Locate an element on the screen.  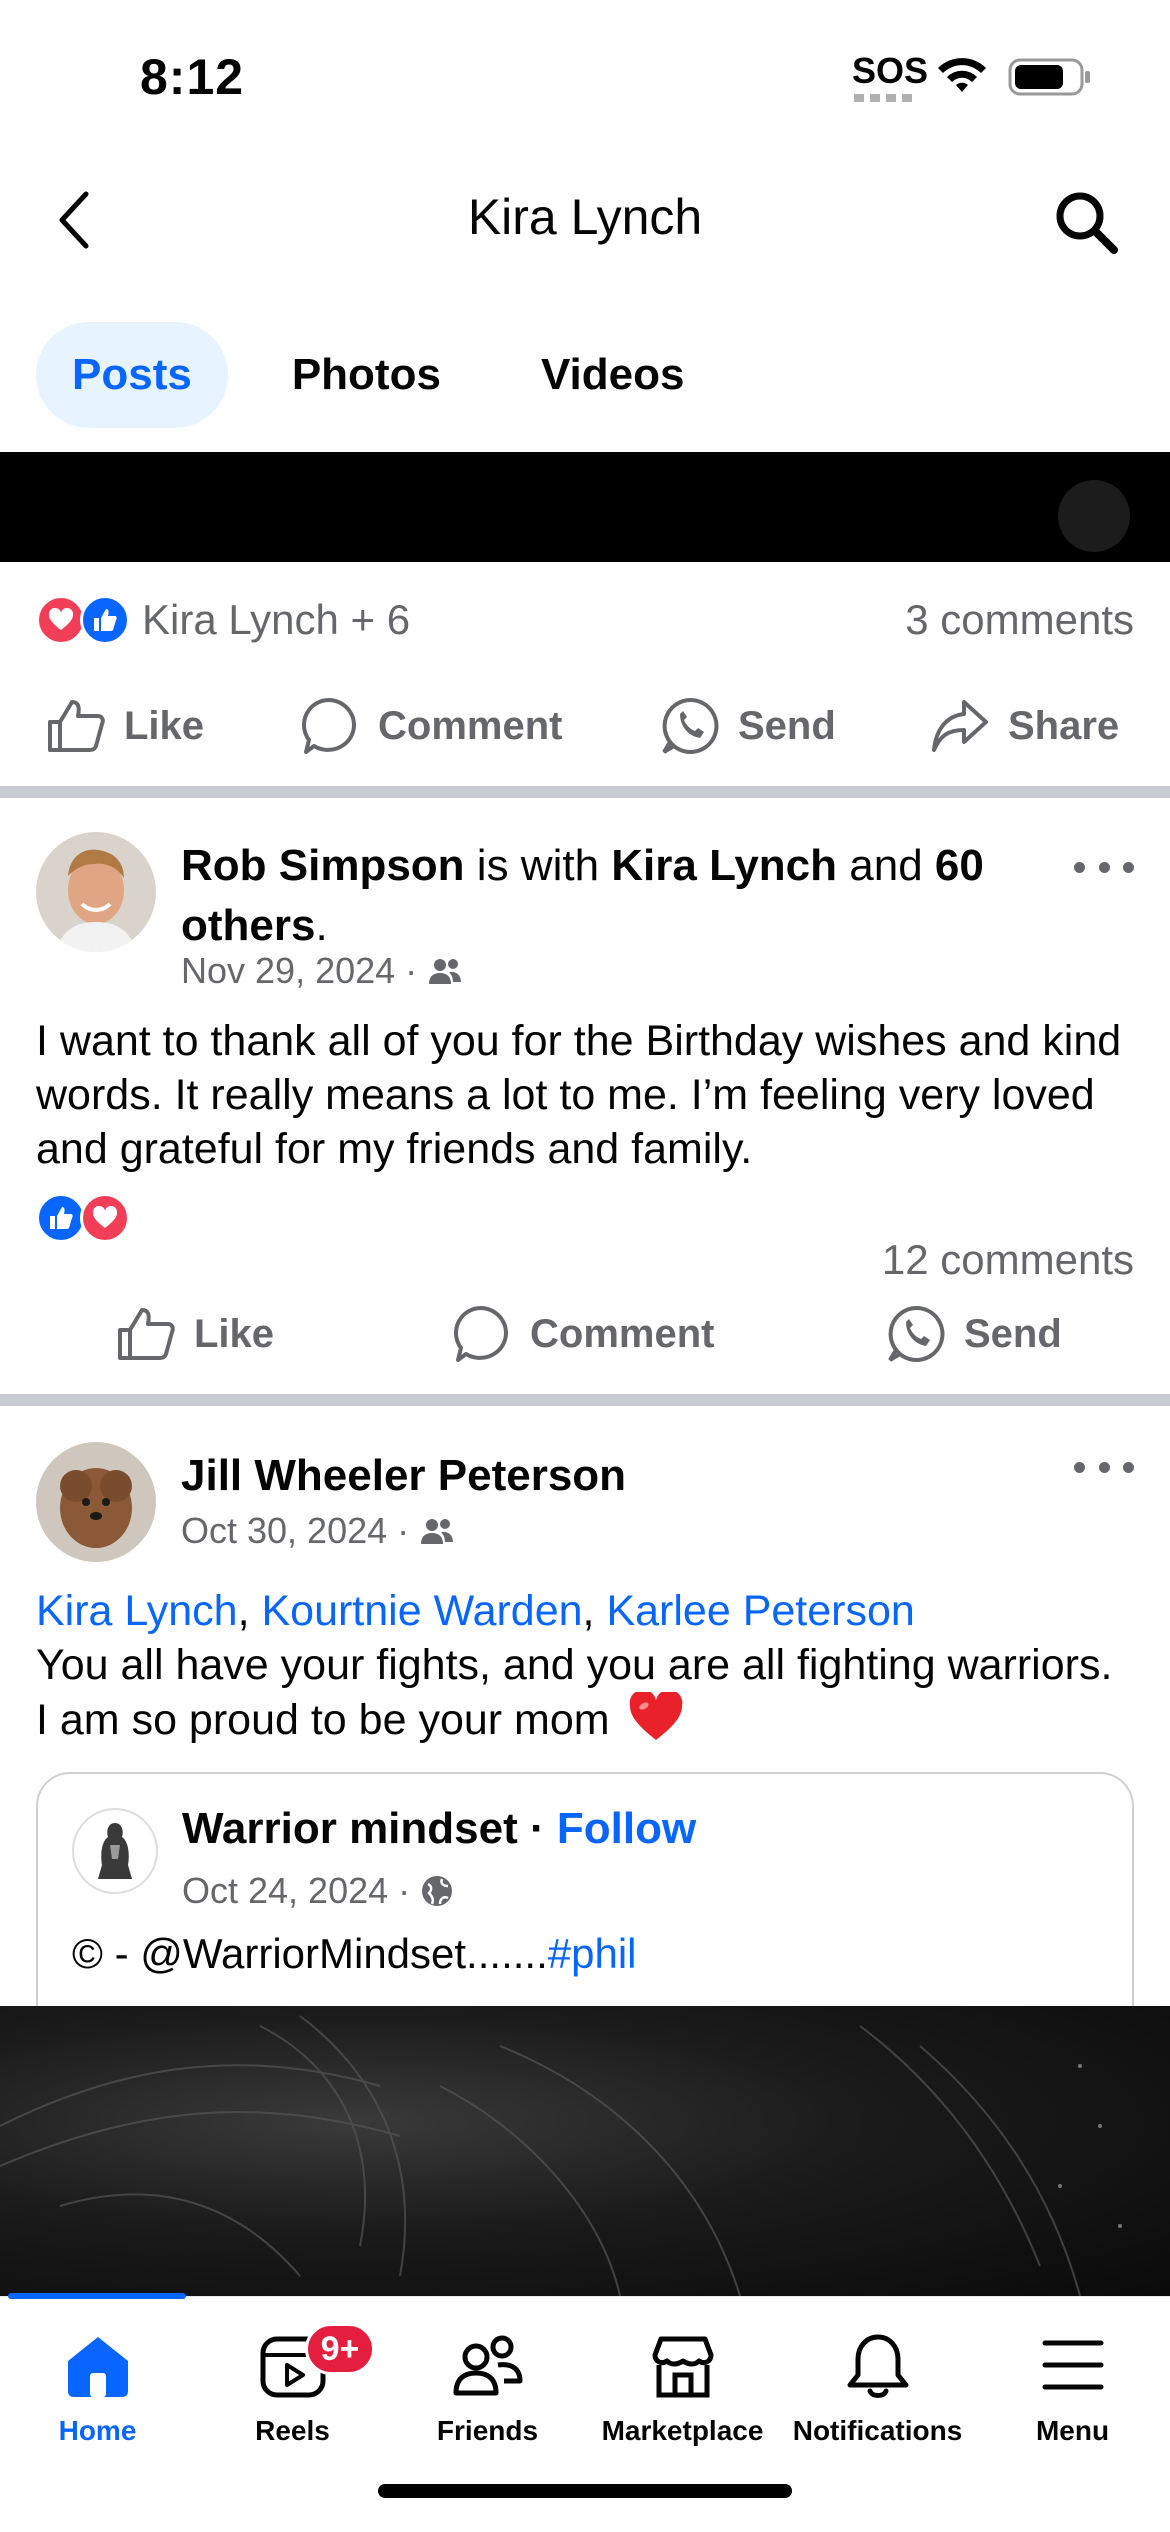
shared-page-avatar is located at coordinates (115, 1851).